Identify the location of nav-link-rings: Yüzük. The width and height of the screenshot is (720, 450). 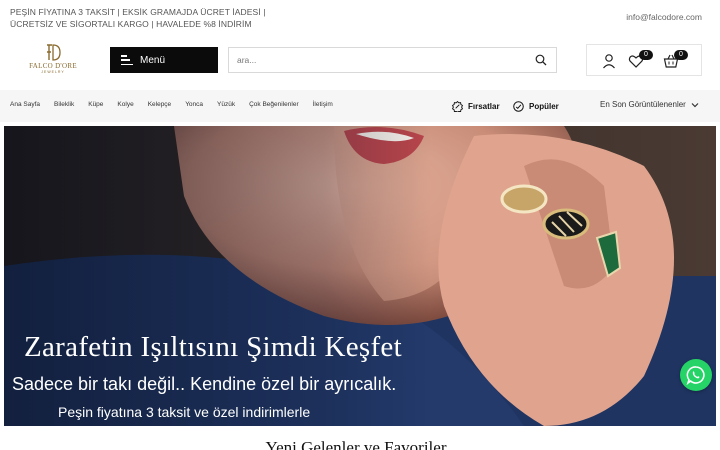
(226, 104).